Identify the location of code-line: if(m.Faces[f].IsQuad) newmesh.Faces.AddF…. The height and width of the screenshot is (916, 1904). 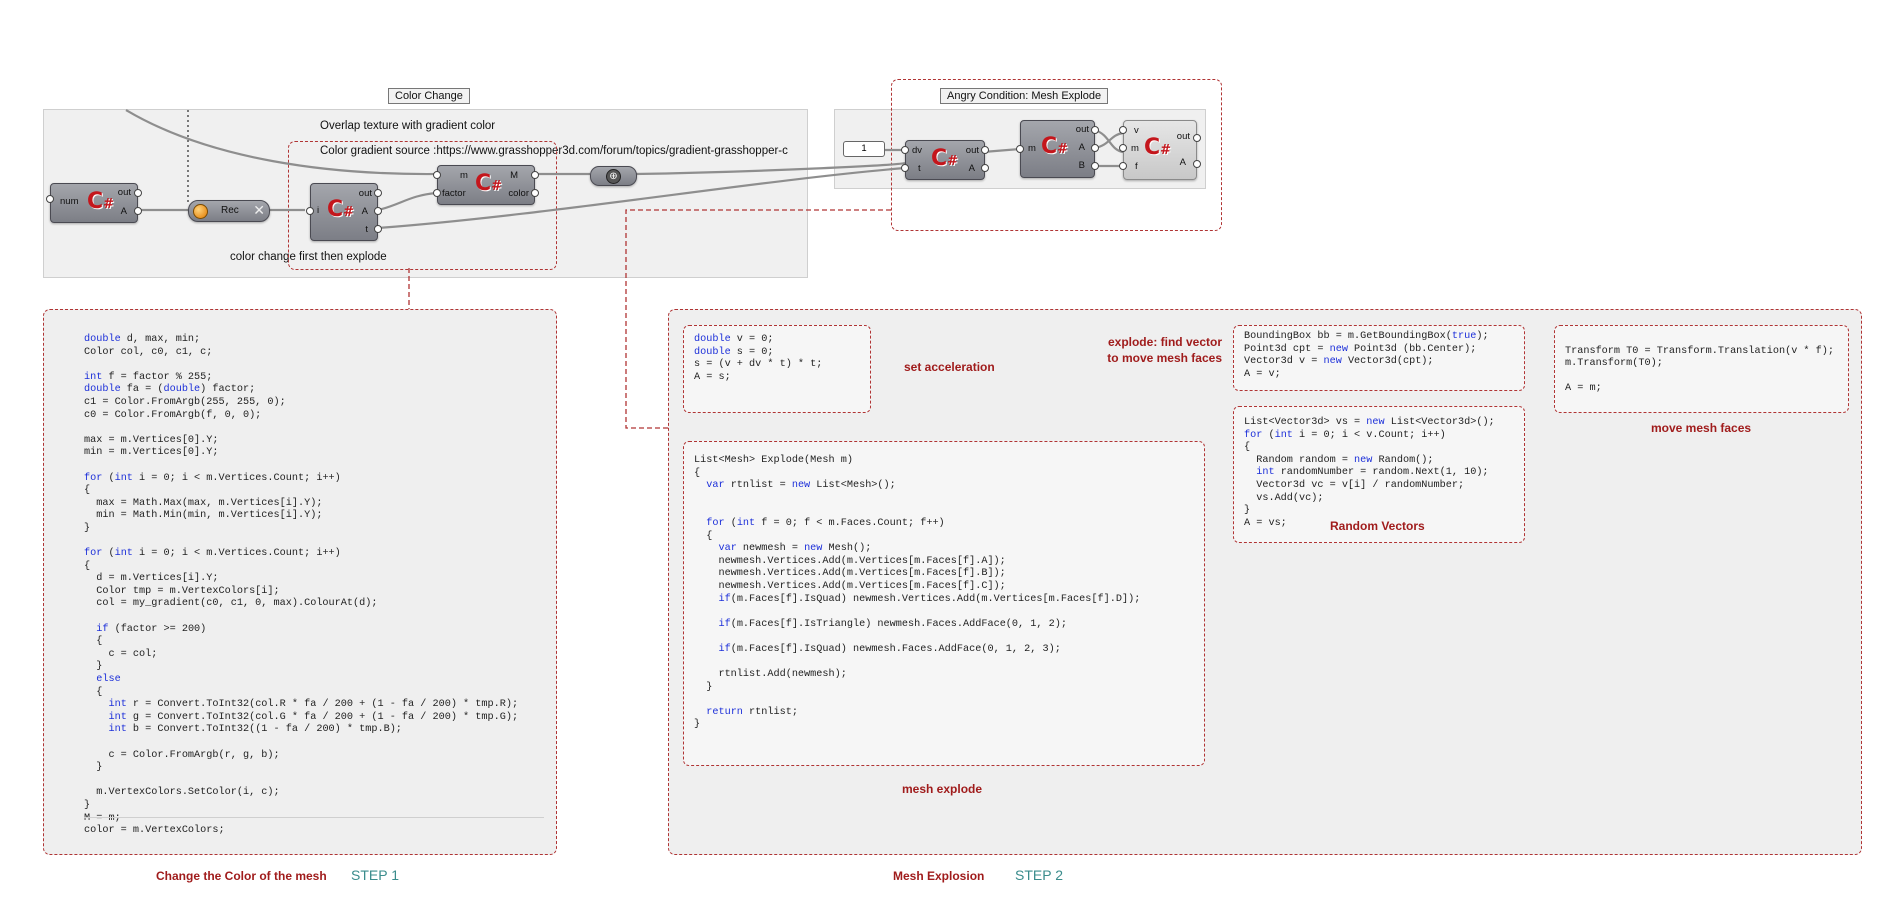
(889, 649).